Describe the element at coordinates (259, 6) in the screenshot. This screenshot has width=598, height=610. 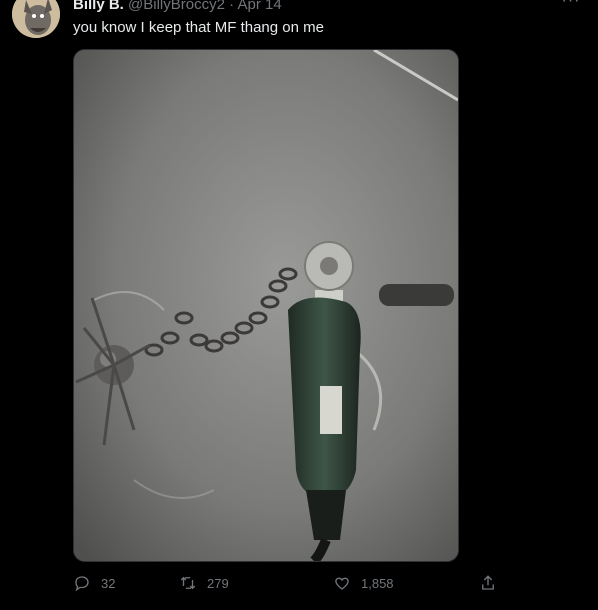
I see `tweet-date: Apr 14` at that location.